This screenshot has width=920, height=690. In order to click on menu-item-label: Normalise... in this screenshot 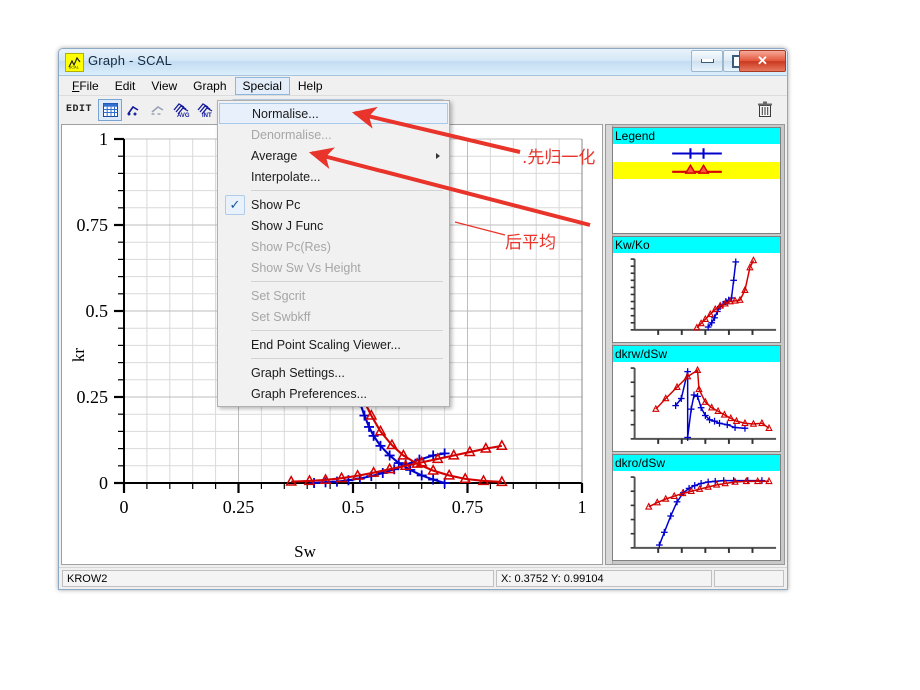, I will do `click(285, 113)`.